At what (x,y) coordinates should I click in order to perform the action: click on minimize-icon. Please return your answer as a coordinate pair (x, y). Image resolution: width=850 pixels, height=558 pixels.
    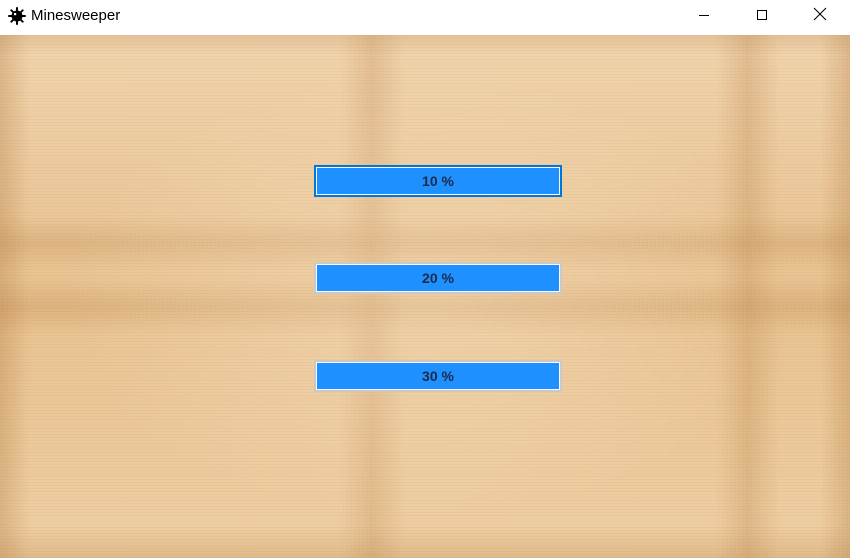
    Looking at the image, I should click on (704, 17).